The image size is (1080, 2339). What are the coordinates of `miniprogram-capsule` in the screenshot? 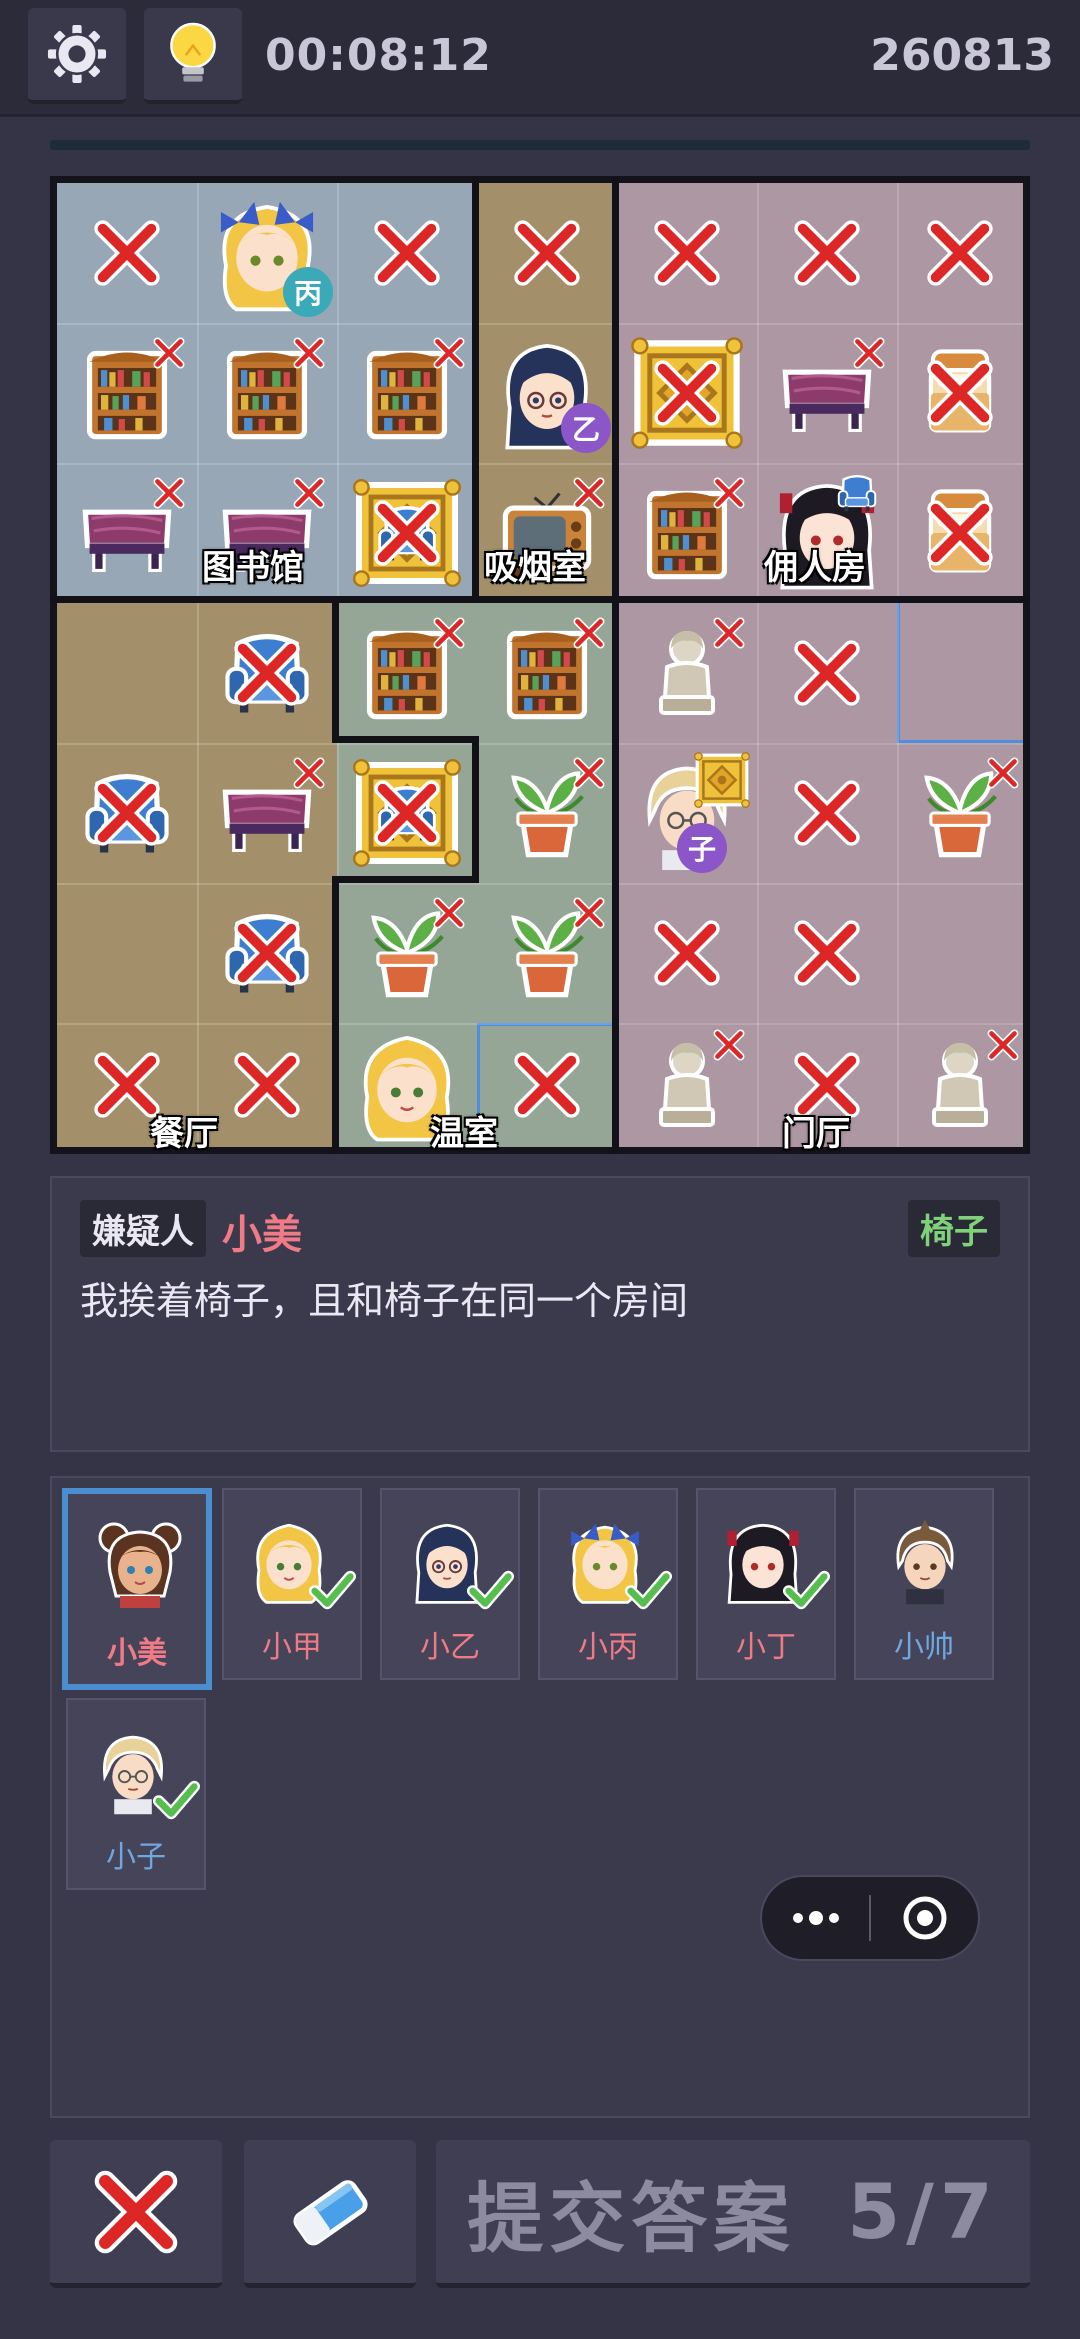 It's located at (870, 1918).